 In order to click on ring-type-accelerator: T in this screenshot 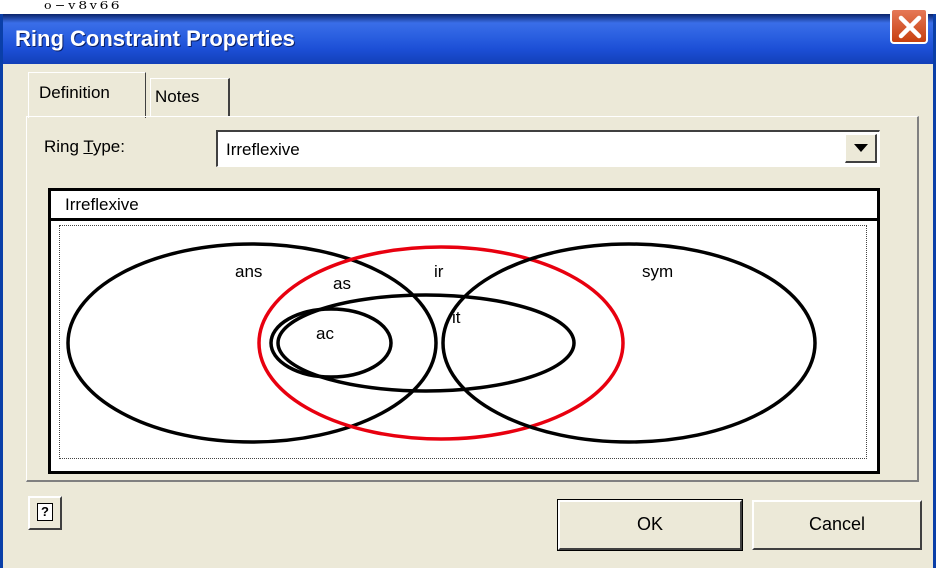, I will do `click(88, 146)`.